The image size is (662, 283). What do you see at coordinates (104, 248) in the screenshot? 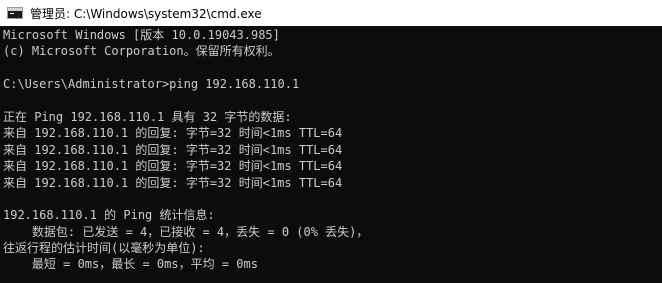
I see `console-line-rtt-header: 往返行程的估计时间(以毫秒为单位):` at bounding box center [104, 248].